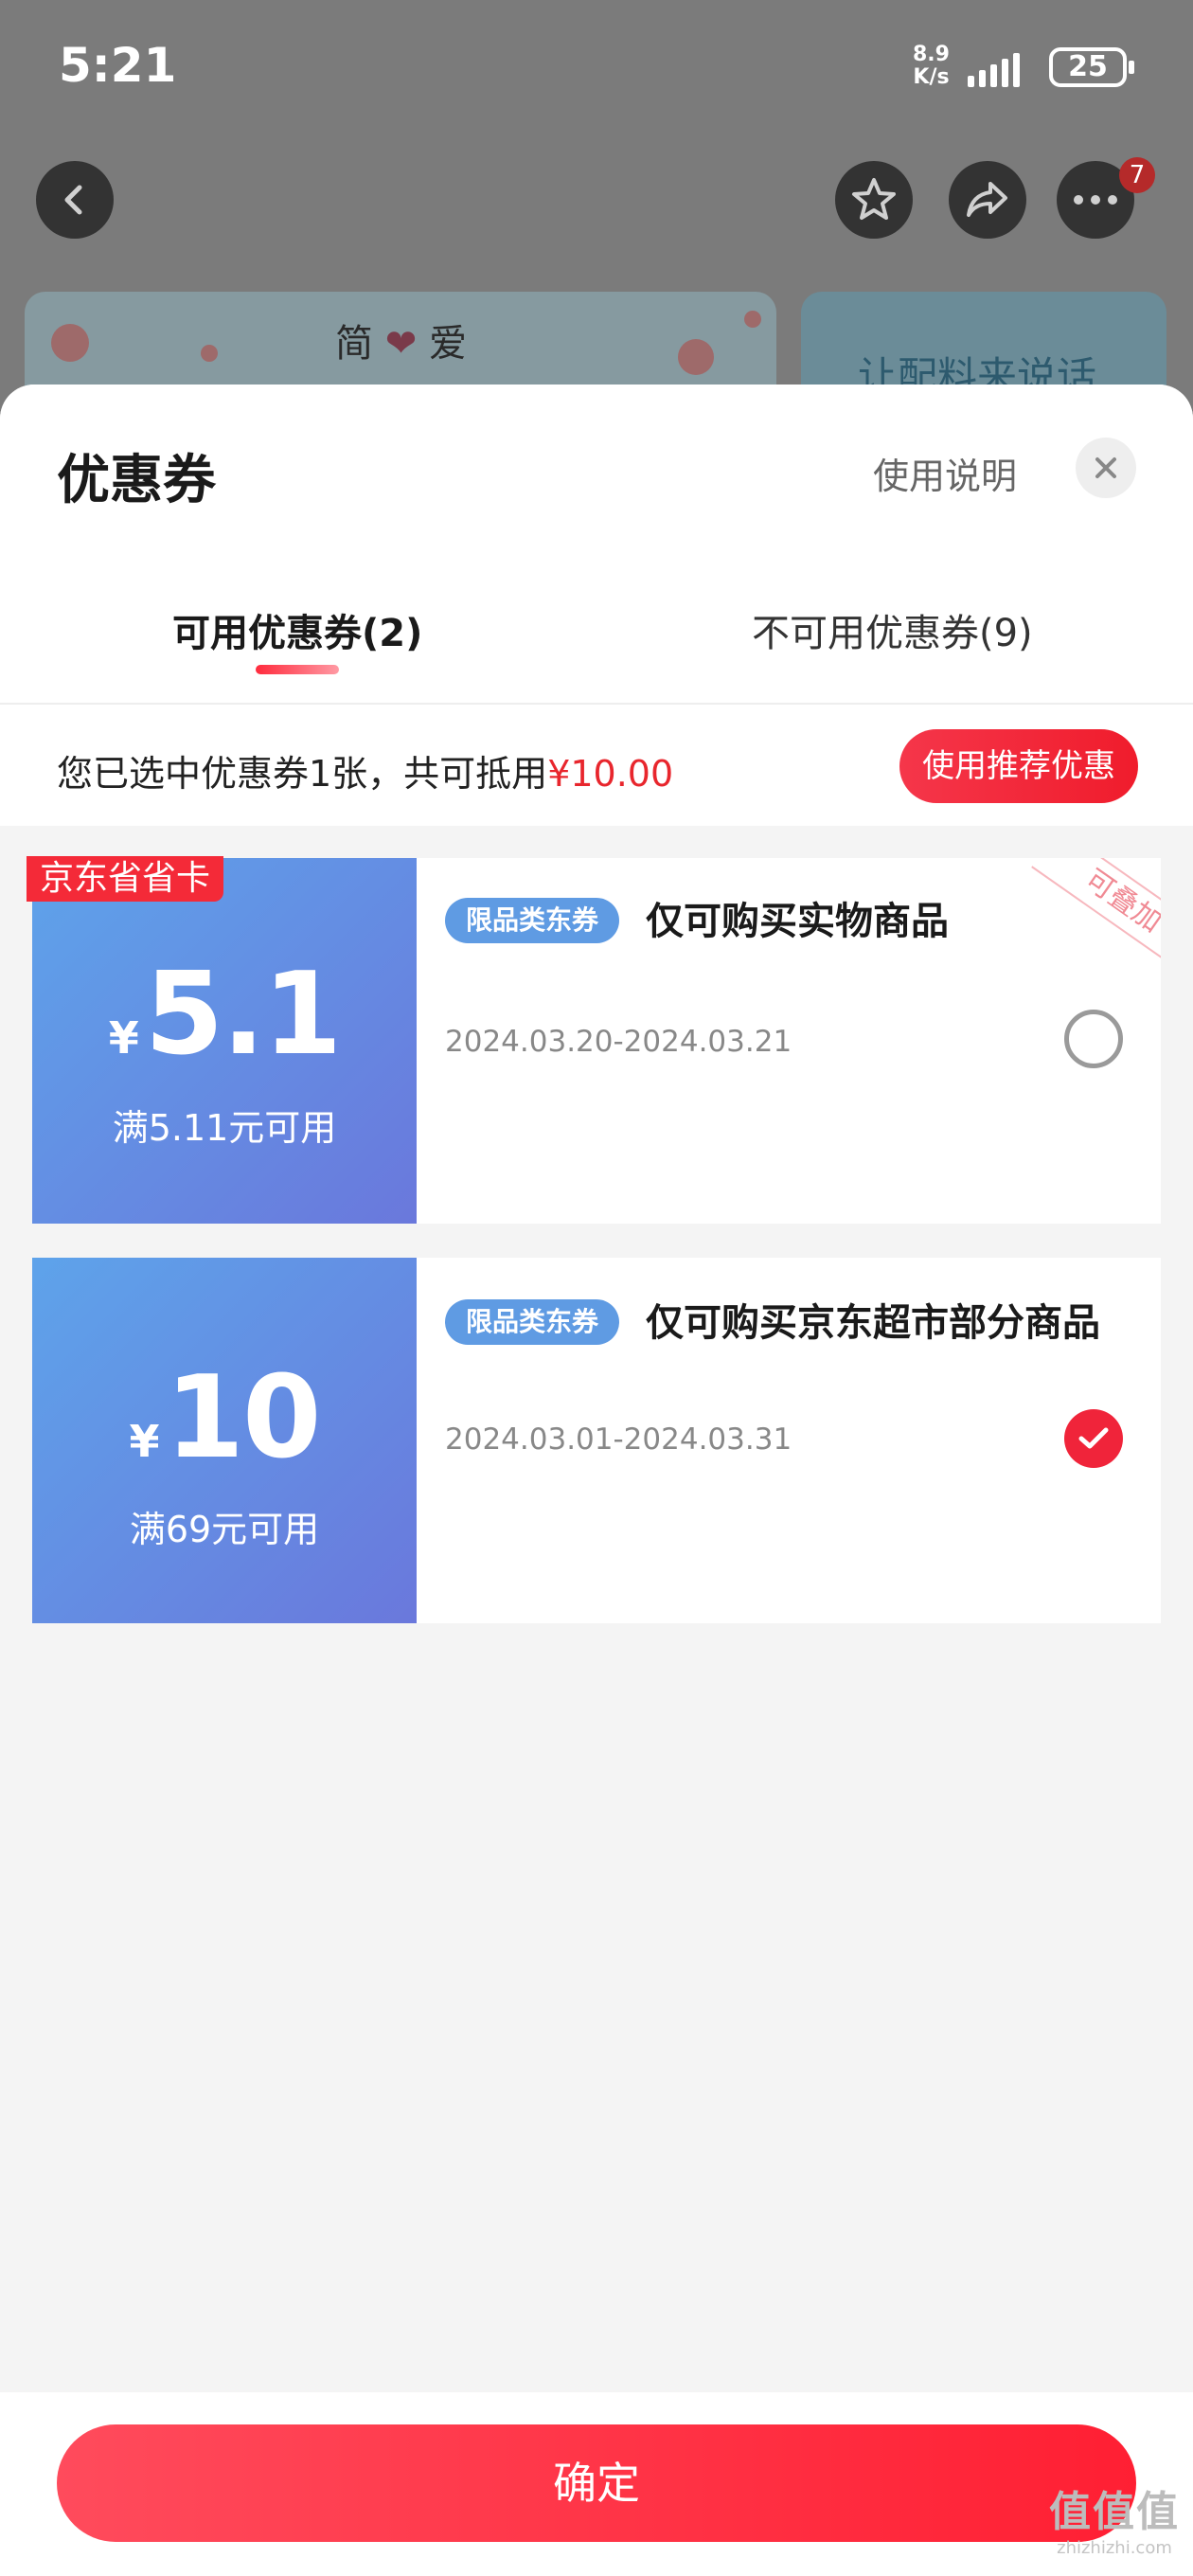  Describe the element at coordinates (401, 344) in the screenshot. I see `banner-left-text: 简 ❤ 爱` at that location.